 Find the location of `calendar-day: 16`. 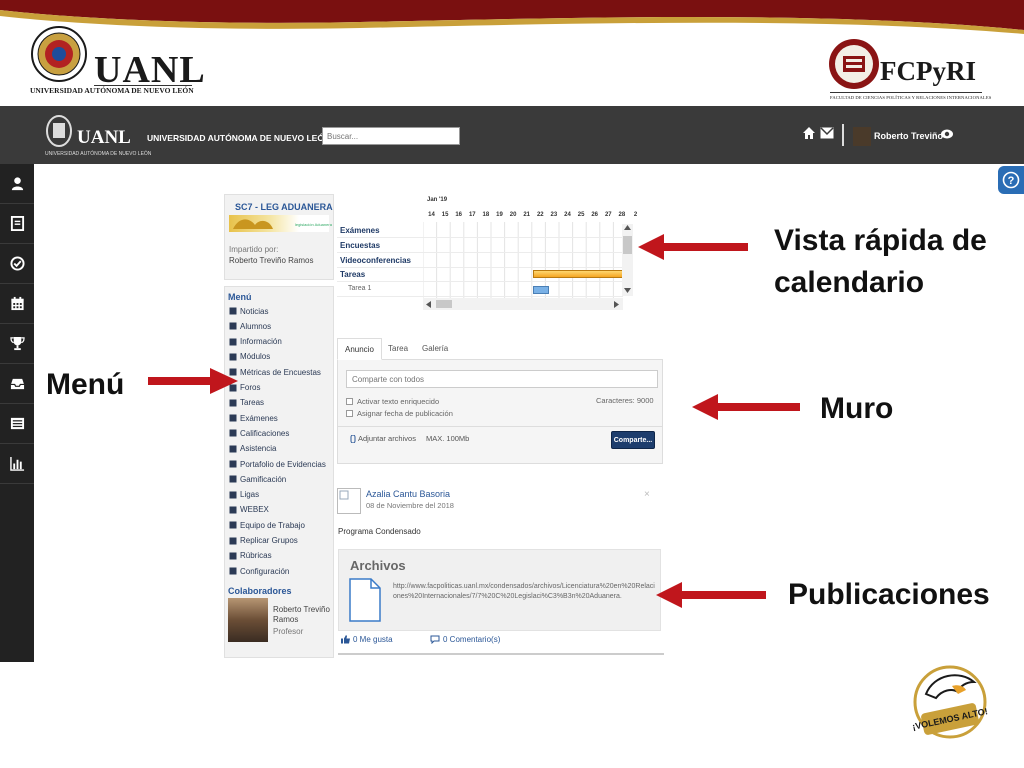

calendar-day: 16 is located at coordinates (459, 215).